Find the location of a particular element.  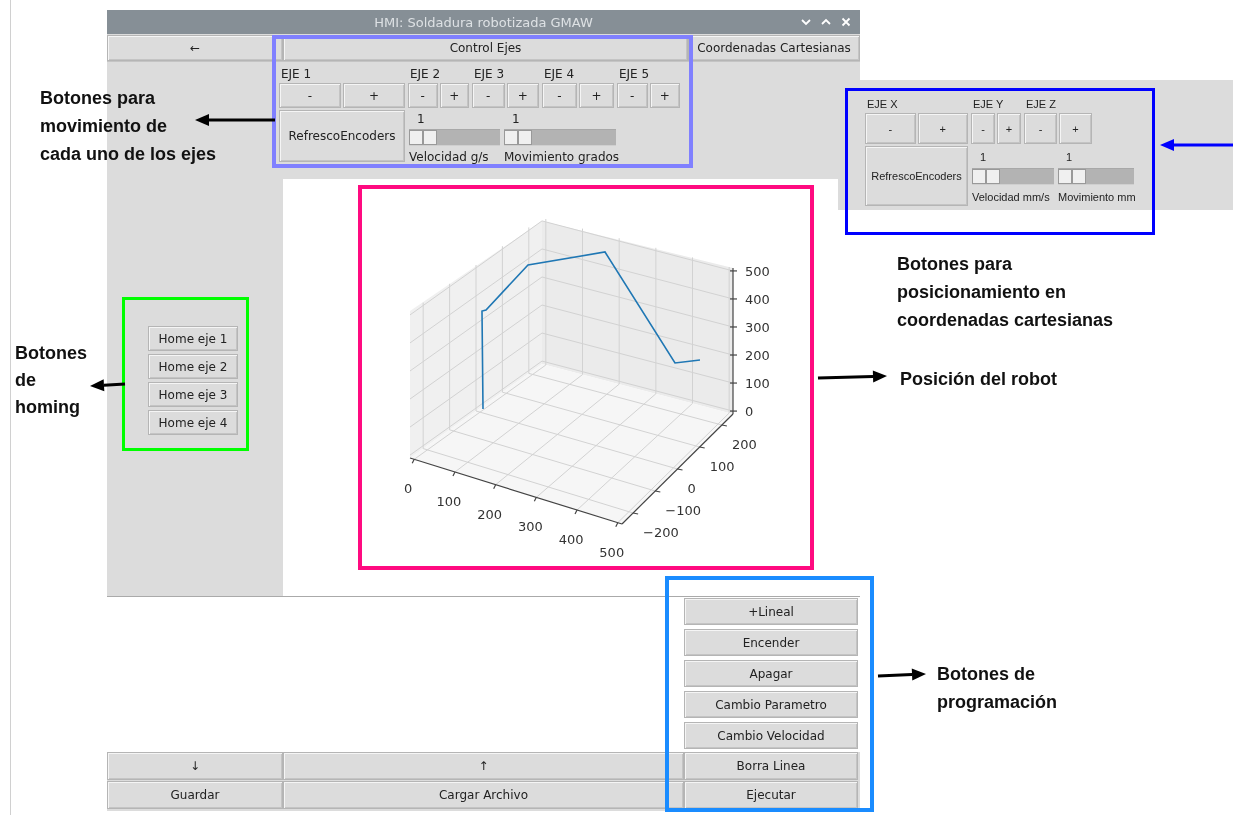

annotation-text: Posición del robot is located at coordinates (978, 379).